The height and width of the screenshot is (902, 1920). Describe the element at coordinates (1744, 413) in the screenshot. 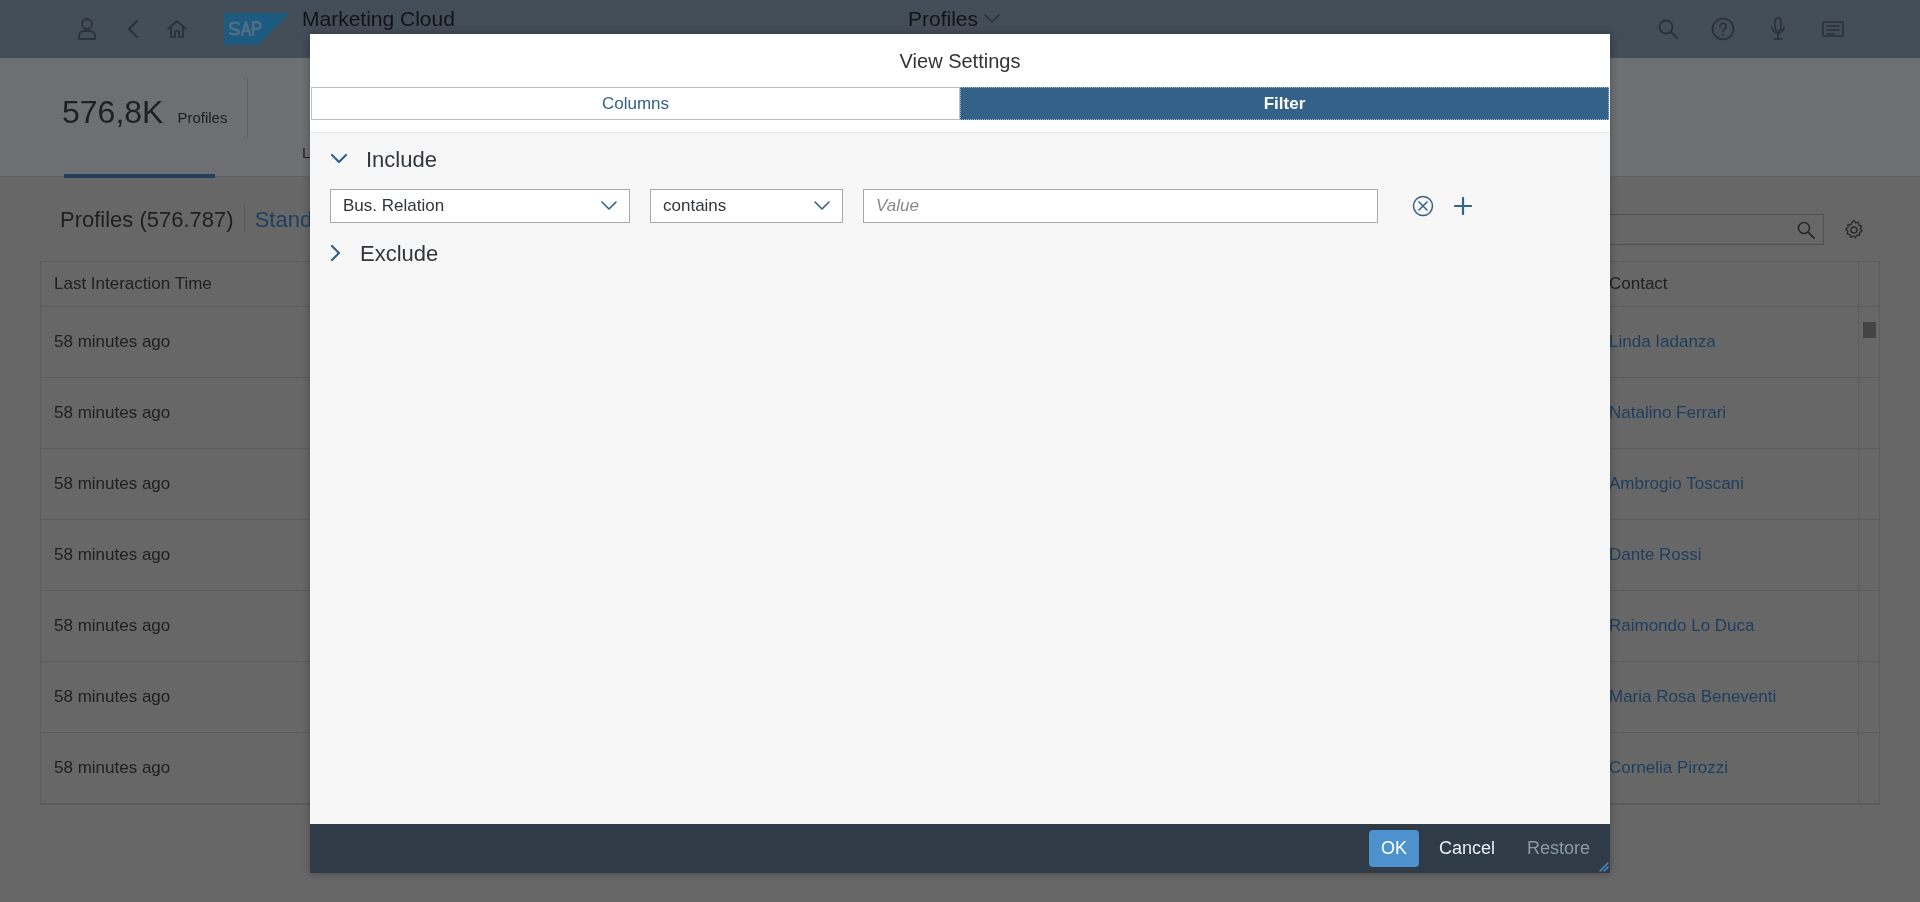

I see `contact-link: Natalino Ferrari` at that location.